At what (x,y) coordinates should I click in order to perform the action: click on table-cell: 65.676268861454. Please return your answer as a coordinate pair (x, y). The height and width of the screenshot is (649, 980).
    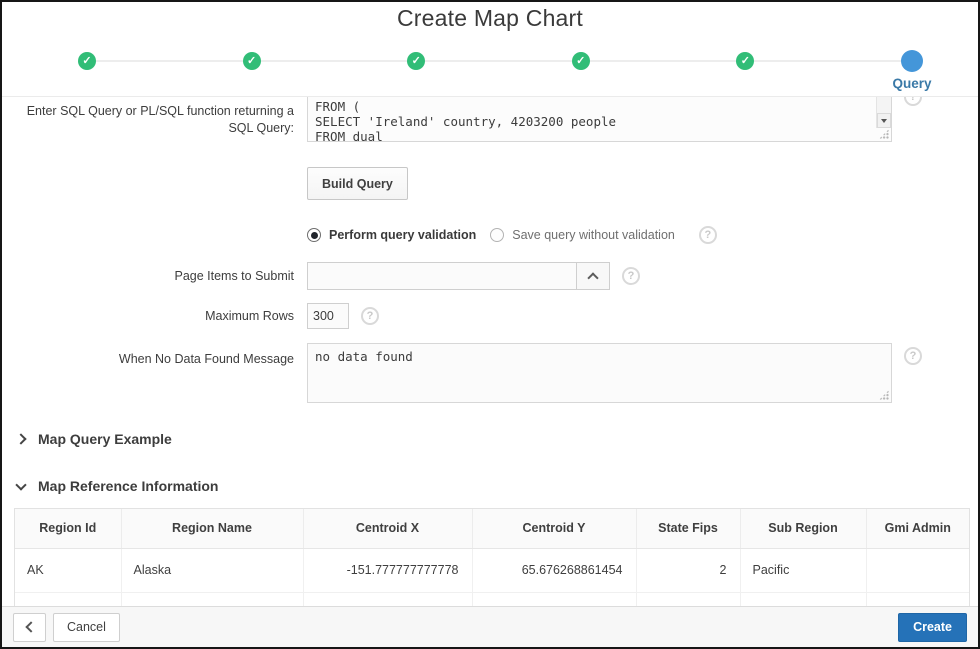
    Looking at the image, I should click on (554, 570).